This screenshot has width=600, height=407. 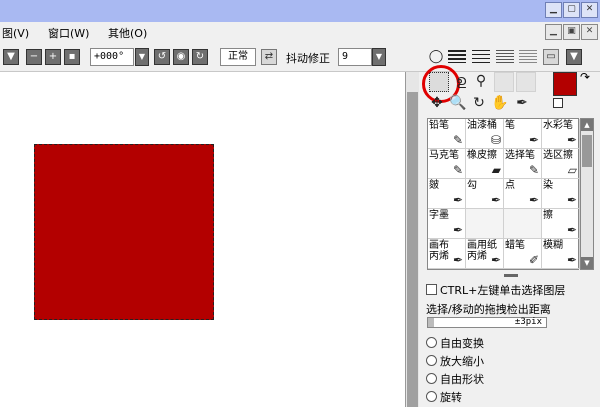 I want to click on selected-red-square, so click(x=124, y=232).